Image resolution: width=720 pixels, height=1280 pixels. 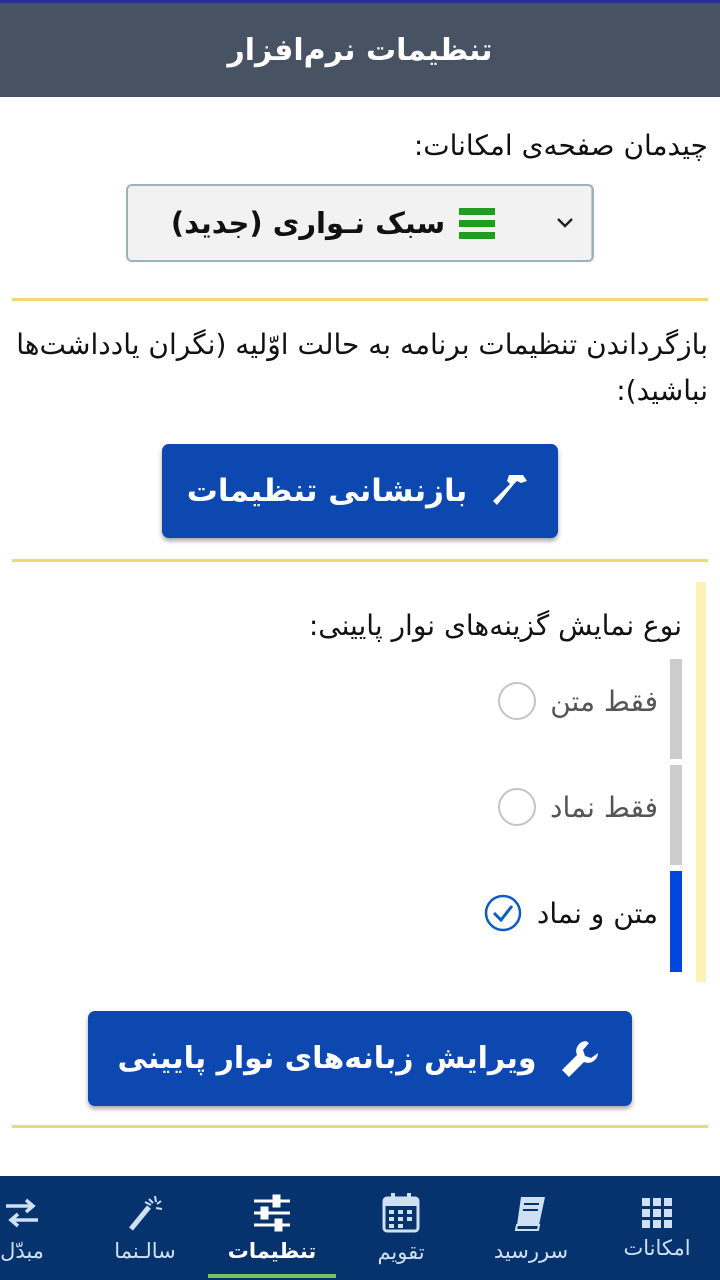 I want to click on nav-item-label: تقویم, so click(x=401, y=1252).